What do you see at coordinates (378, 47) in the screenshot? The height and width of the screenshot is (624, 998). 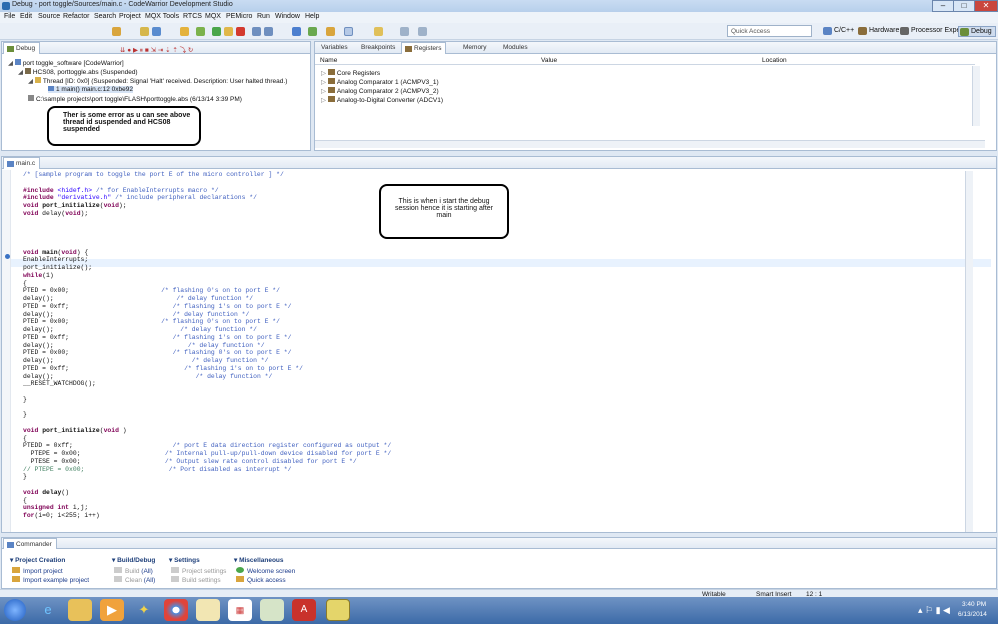 I see `tab-breakpoints: Breakpoints` at bounding box center [378, 47].